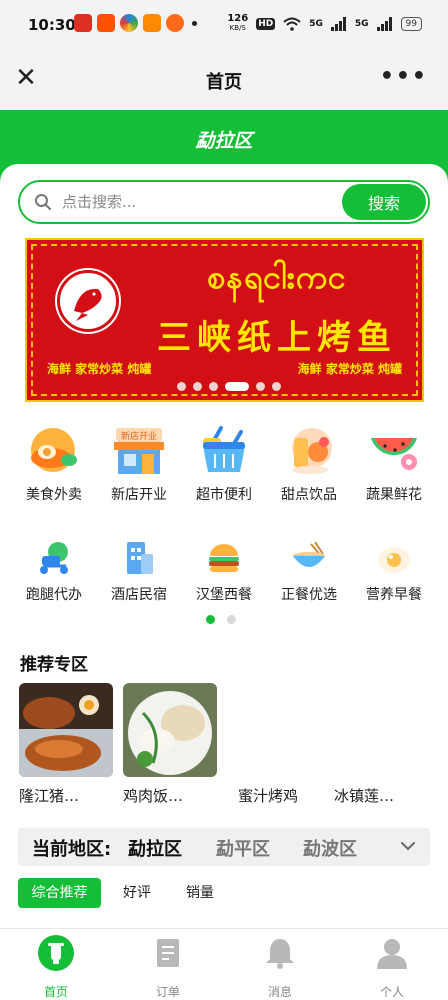 The width and height of the screenshot is (448, 1000). Describe the element at coordinates (139, 595) in the screenshot. I see `category-label: 酒店民宿` at that location.